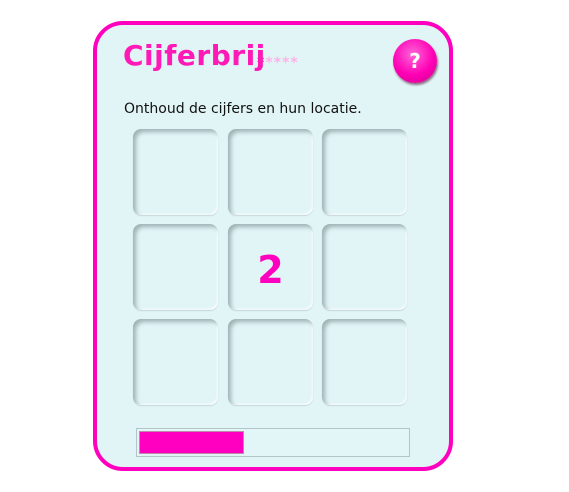  Describe the element at coordinates (415, 61) in the screenshot. I see `help-button: ?` at that location.